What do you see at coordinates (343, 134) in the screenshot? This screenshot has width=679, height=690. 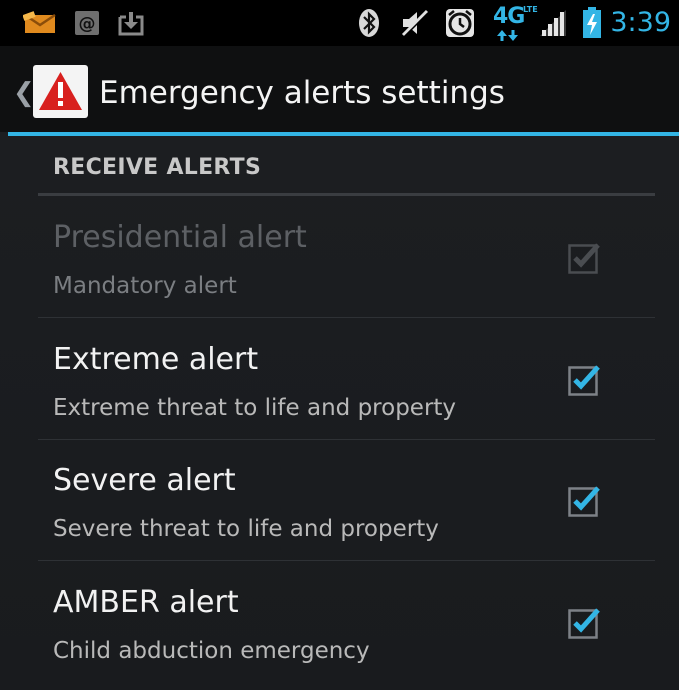 I see `action-bar-divider` at bounding box center [343, 134].